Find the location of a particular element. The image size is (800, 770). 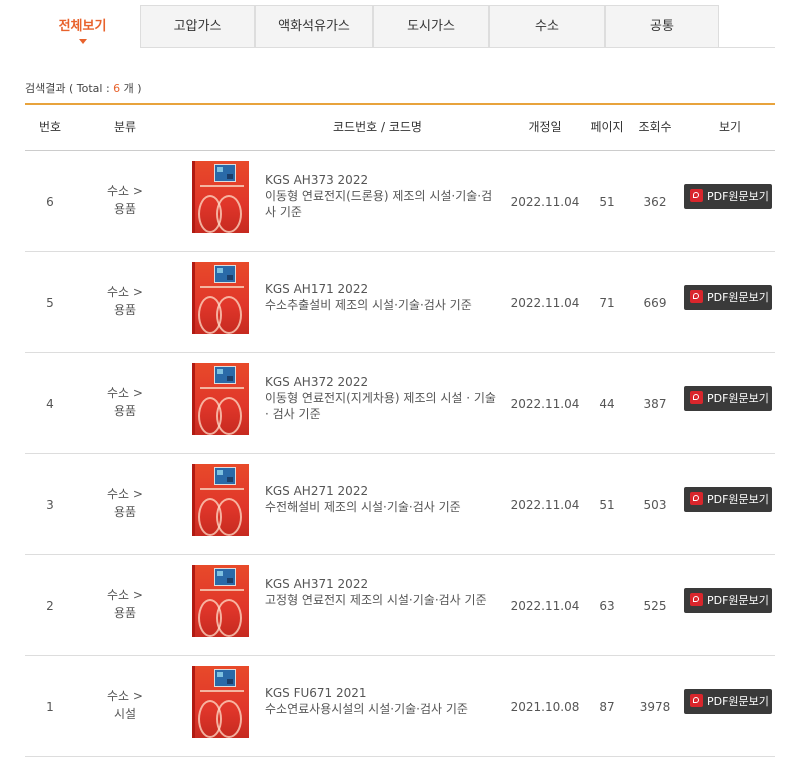

category-tabs: 전체보기 고압가스 액화석유가스 도시가스 수소 공통 is located at coordinates (400, 26).